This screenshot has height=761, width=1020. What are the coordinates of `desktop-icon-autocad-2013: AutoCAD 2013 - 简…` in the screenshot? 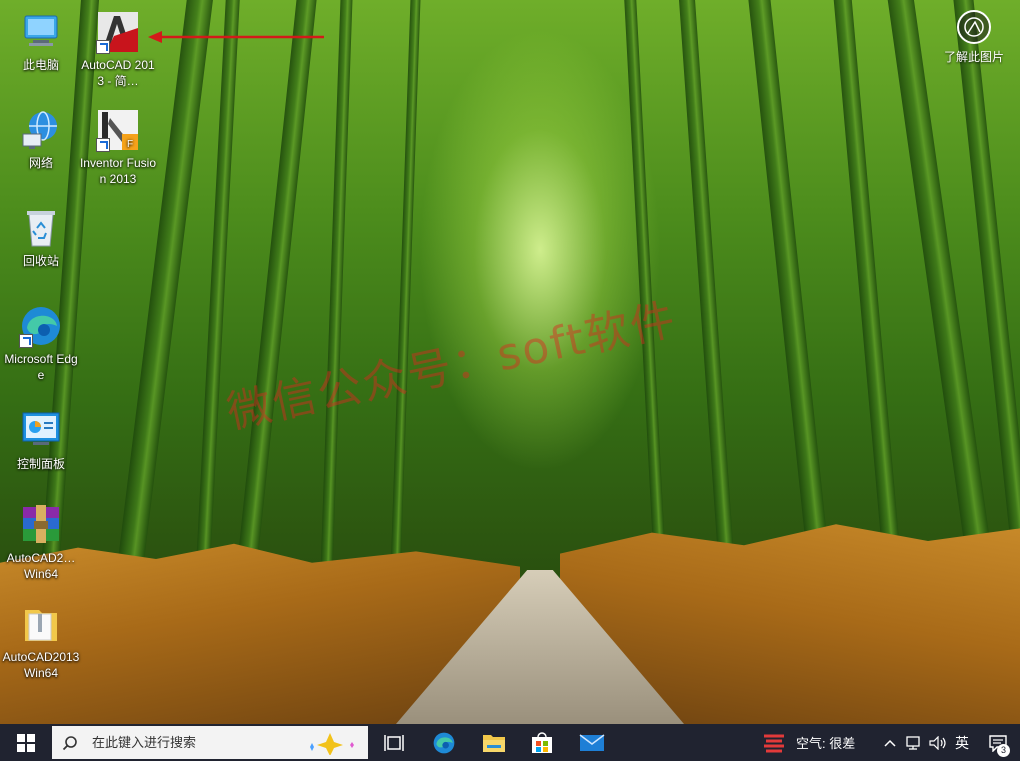 It's located at (118, 49).